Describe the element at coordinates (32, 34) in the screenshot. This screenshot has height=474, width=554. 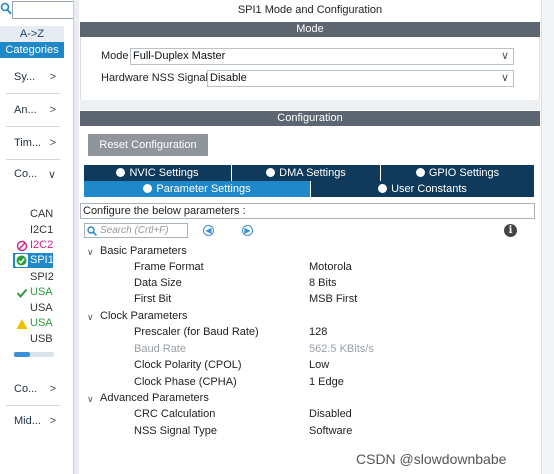
I see `tab-a-to-z: A->Z` at that location.